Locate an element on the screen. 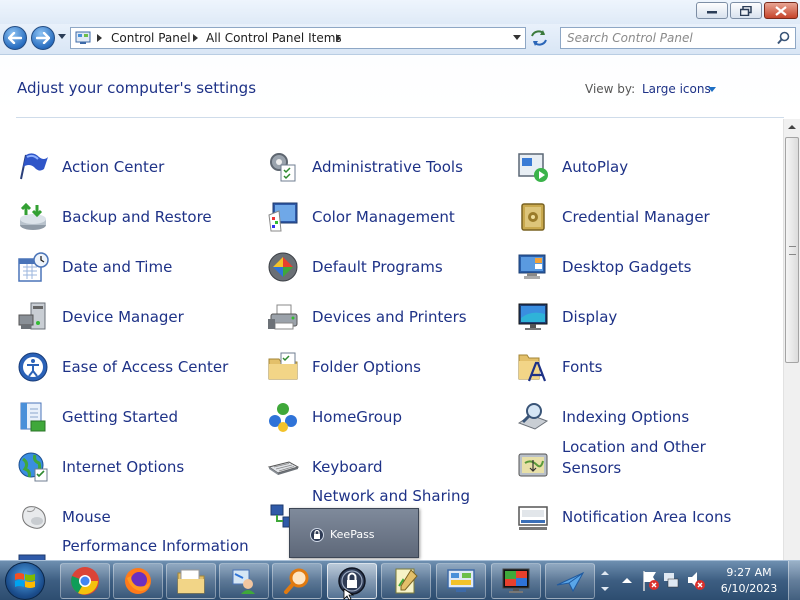 Image resolution: width=800 pixels, height=600 pixels. tools-icon is located at coordinates (283, 167).